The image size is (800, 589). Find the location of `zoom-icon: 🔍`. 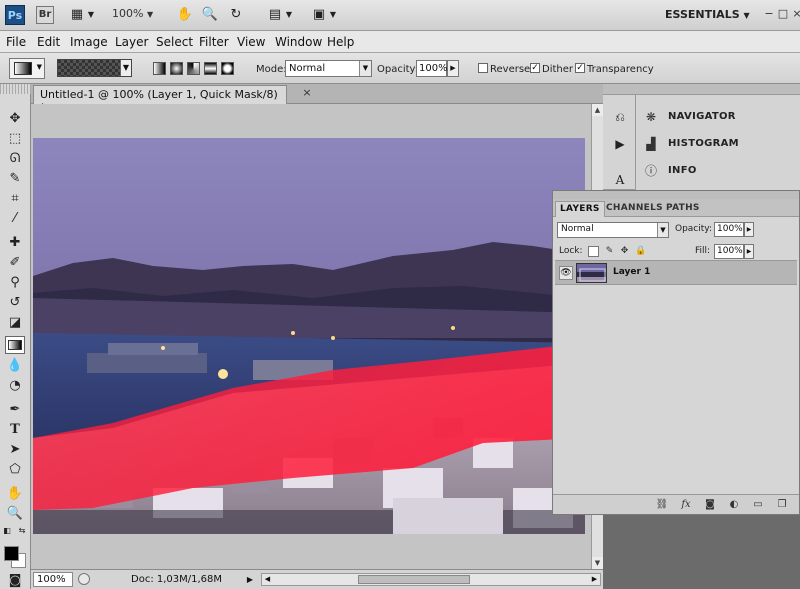

zoom-icon: 🔍 is located at coordinates (210, 15).